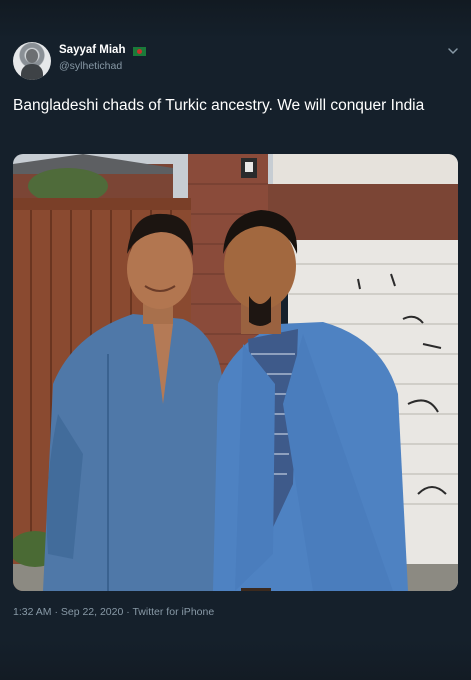  I want to click on bangladesh-flag-icon, so click(139, 51).